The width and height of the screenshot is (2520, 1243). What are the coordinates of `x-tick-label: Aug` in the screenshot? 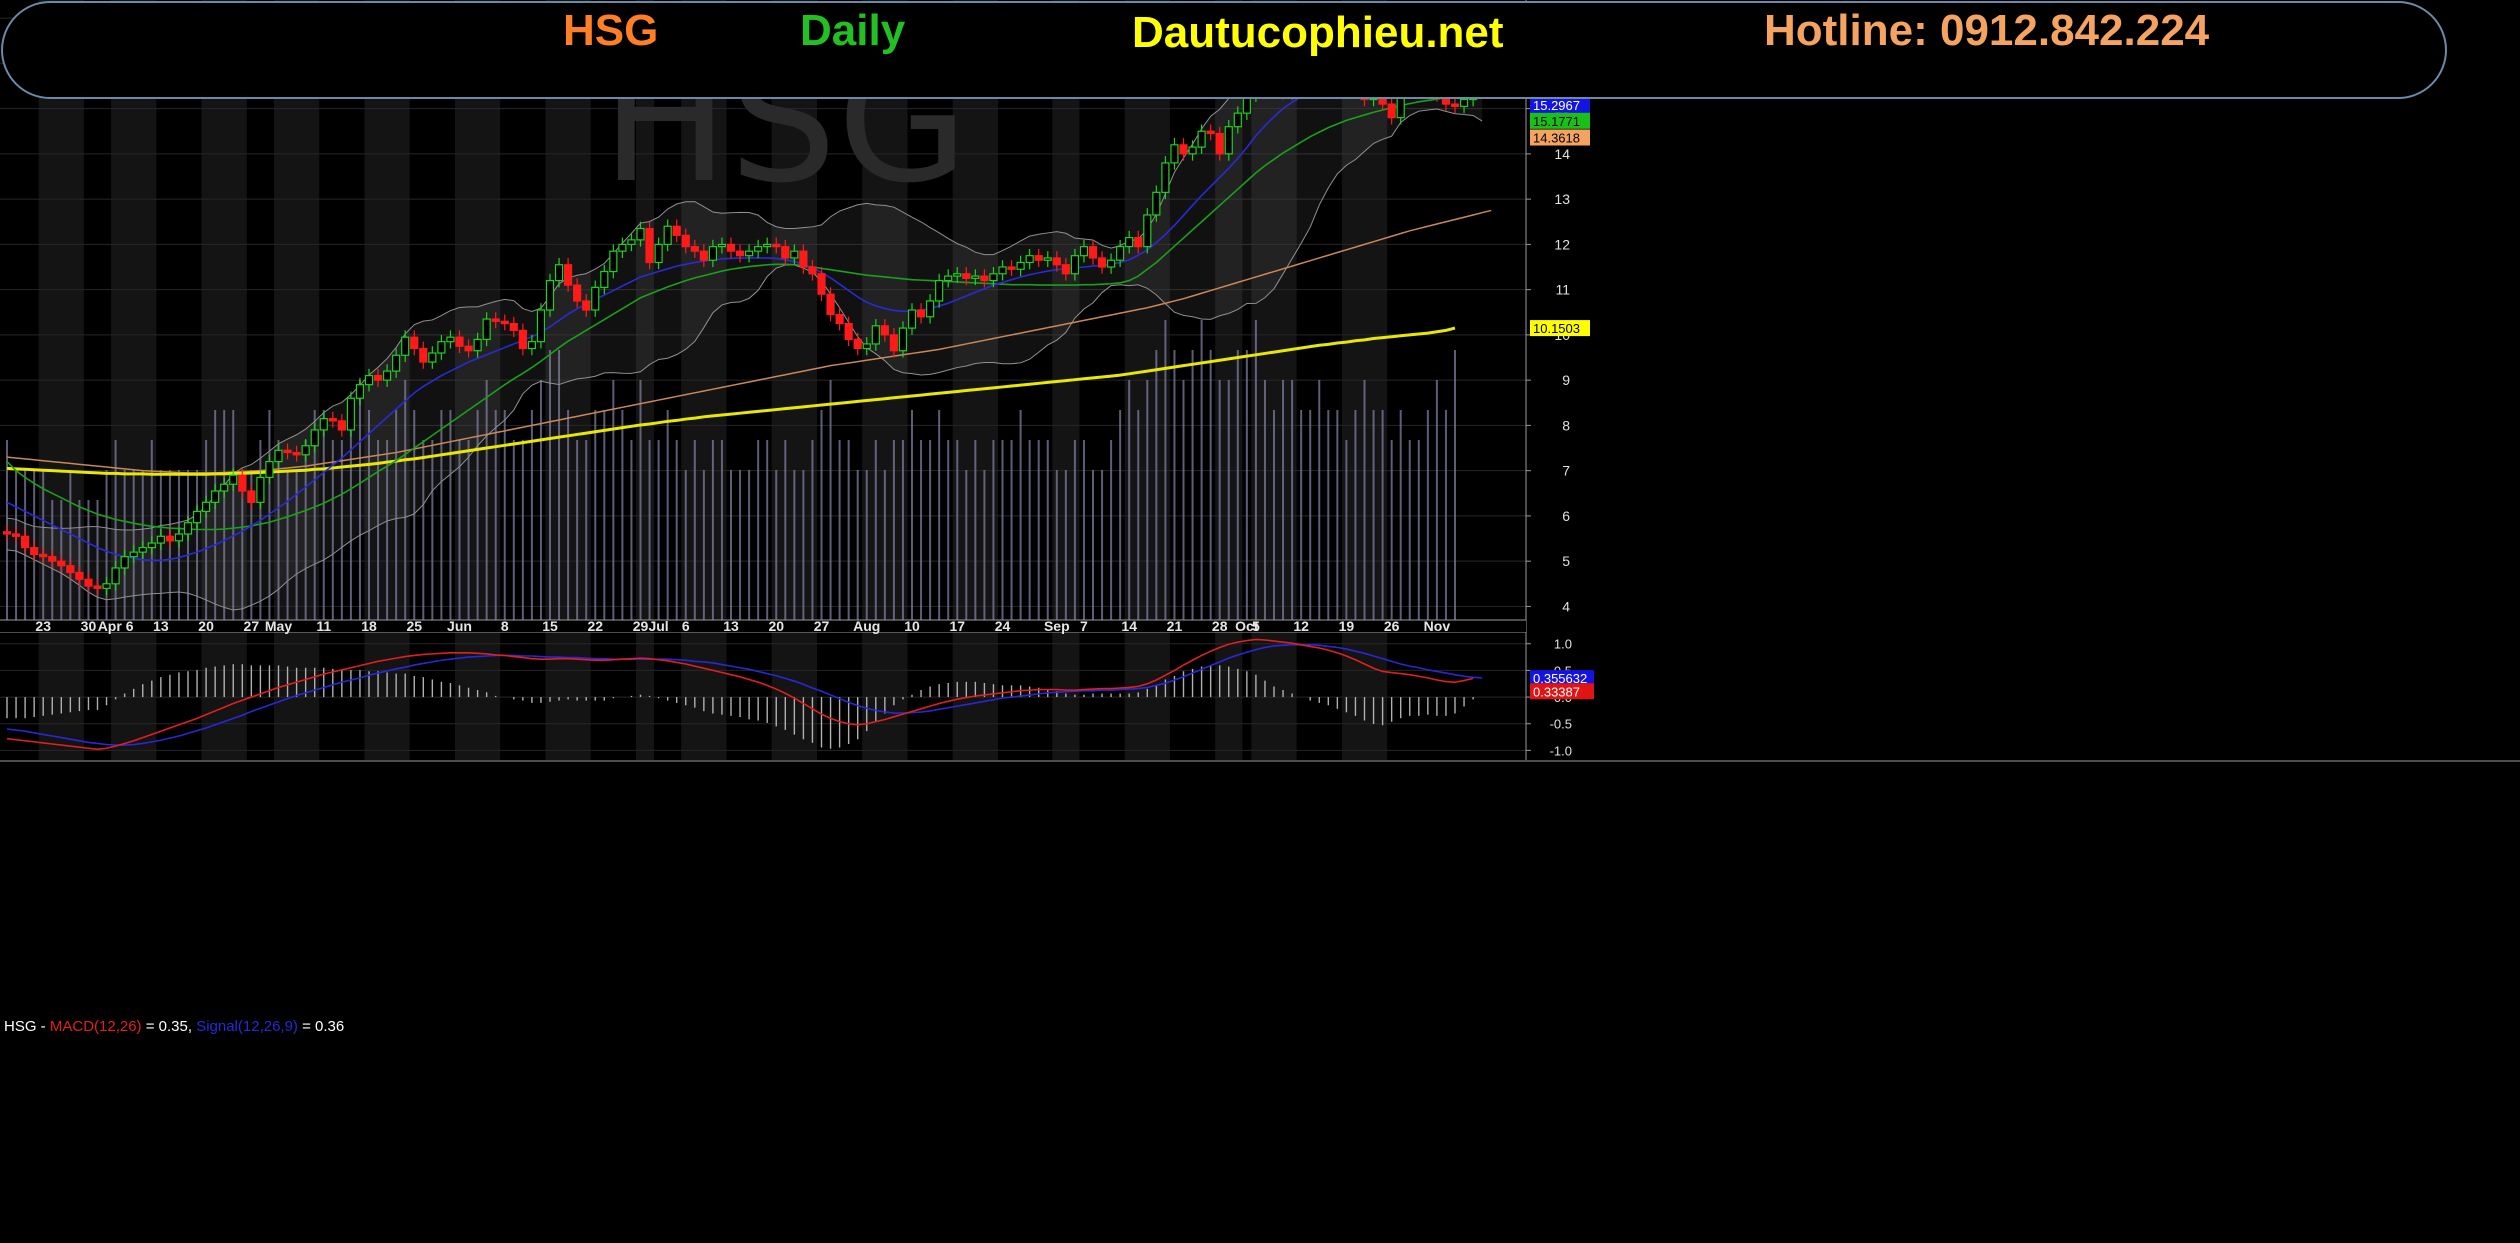 It's located at (866, 626).